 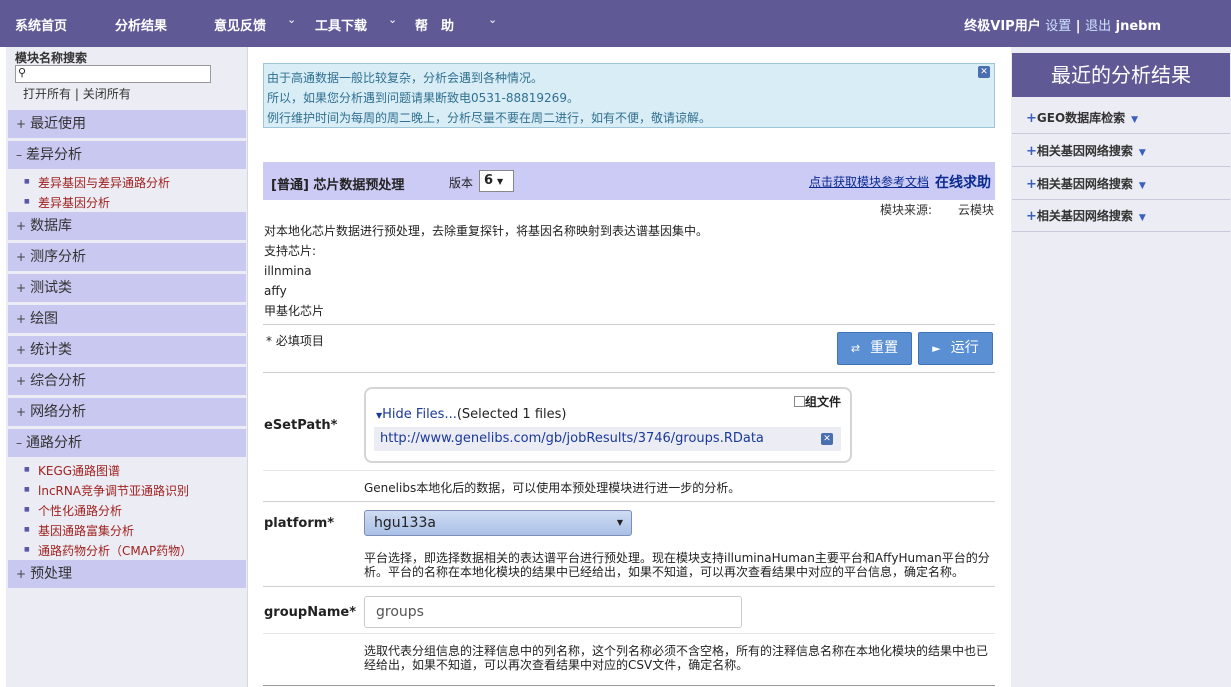 What do you see at coordinates (906, 210) in the screenshot?
I see `module-source-label: 模块来源:` at bounding box center [906, 210].